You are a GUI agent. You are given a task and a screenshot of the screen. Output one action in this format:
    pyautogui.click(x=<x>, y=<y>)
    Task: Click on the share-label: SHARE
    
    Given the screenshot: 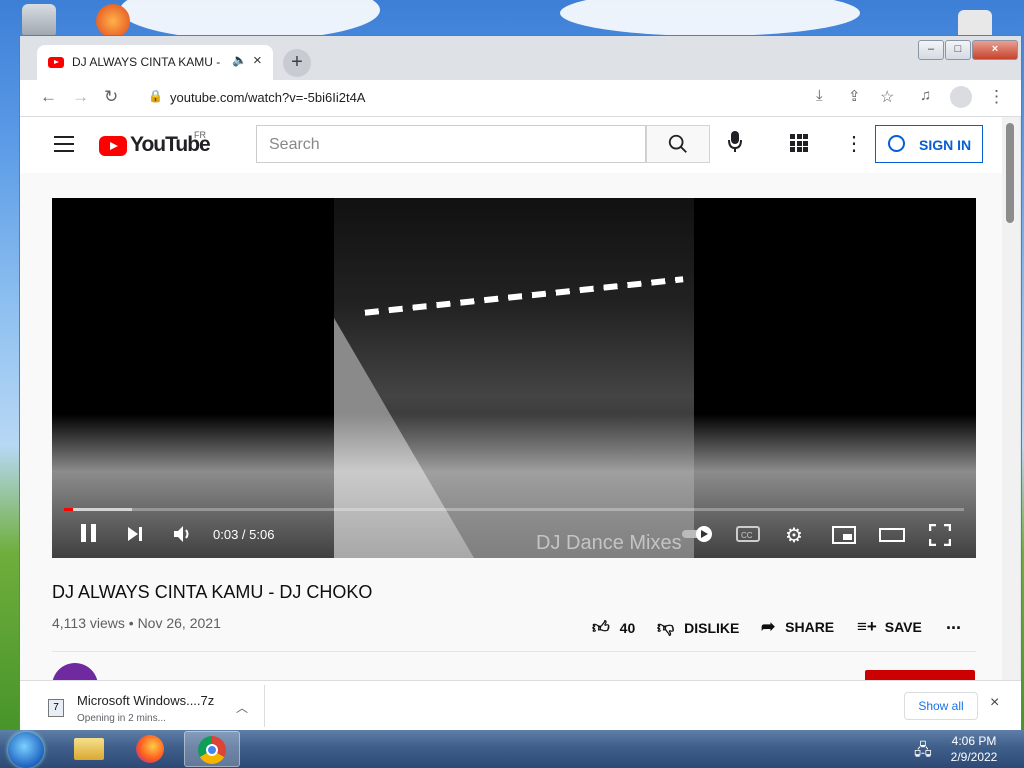 What is the action you would take?
    pyautogui.click(x=810, y=627)
    